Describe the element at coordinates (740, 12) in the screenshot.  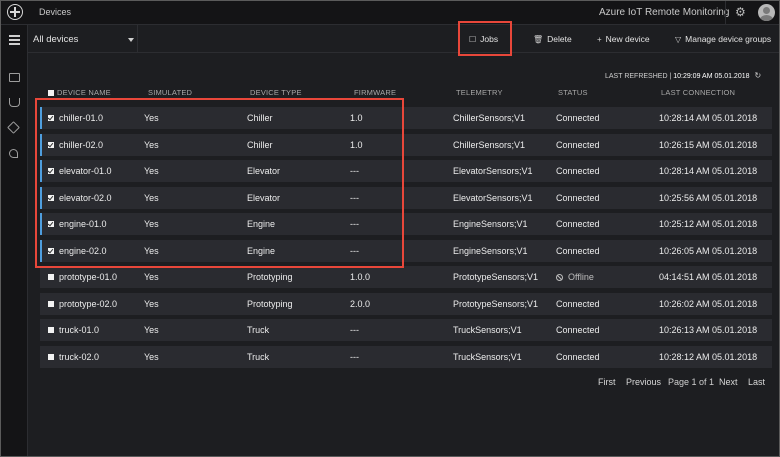
I see `gear-icon: ⚙` at that location.